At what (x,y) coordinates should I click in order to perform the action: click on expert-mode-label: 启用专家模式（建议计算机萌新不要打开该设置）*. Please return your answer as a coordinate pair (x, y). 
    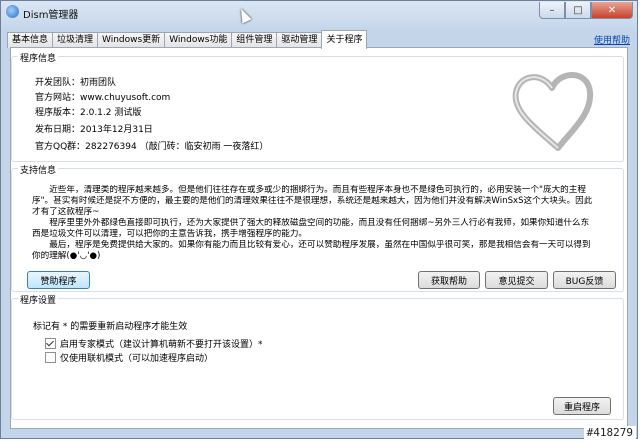
    Looking at the image, I should click on (161, 345).